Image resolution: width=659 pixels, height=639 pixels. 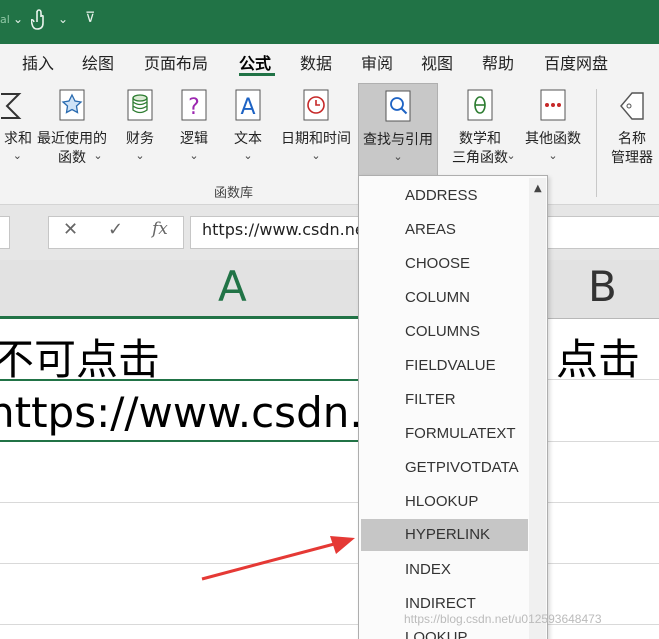 I want to click on lookup-reference-label: 查找与引用, so click(x=398, y=140).